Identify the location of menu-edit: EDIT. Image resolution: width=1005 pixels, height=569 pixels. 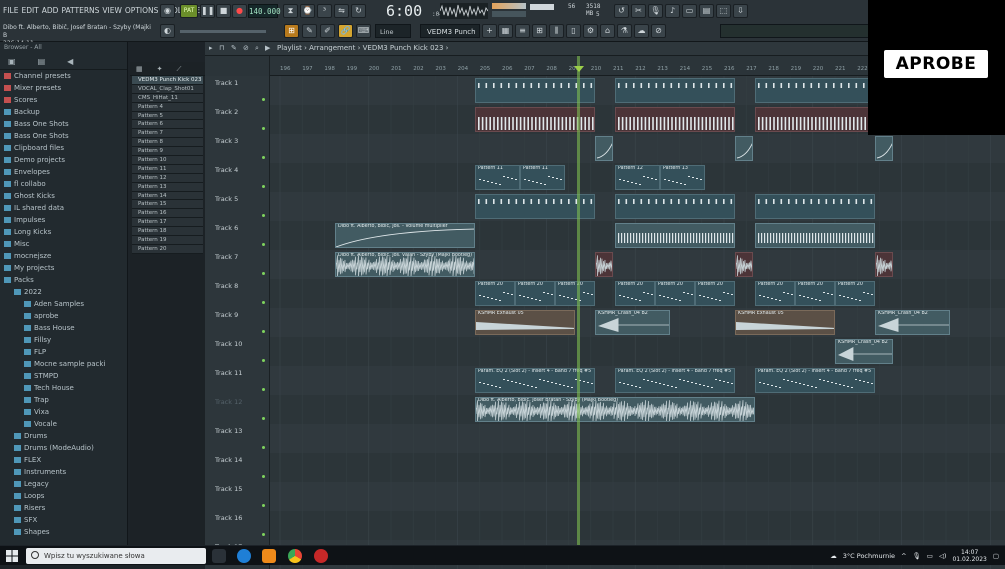
(29, 10).